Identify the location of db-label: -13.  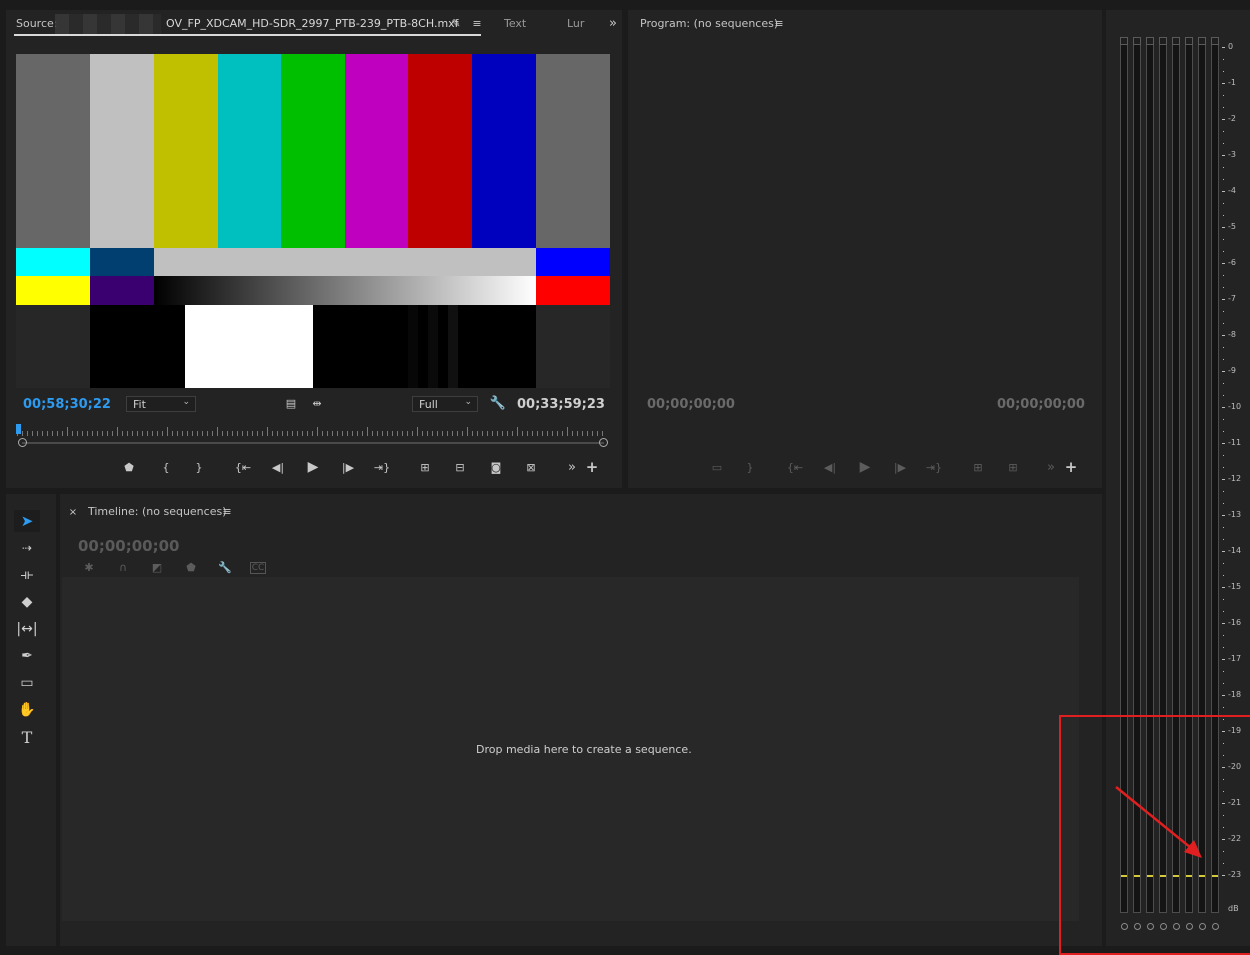
(1235, 514).